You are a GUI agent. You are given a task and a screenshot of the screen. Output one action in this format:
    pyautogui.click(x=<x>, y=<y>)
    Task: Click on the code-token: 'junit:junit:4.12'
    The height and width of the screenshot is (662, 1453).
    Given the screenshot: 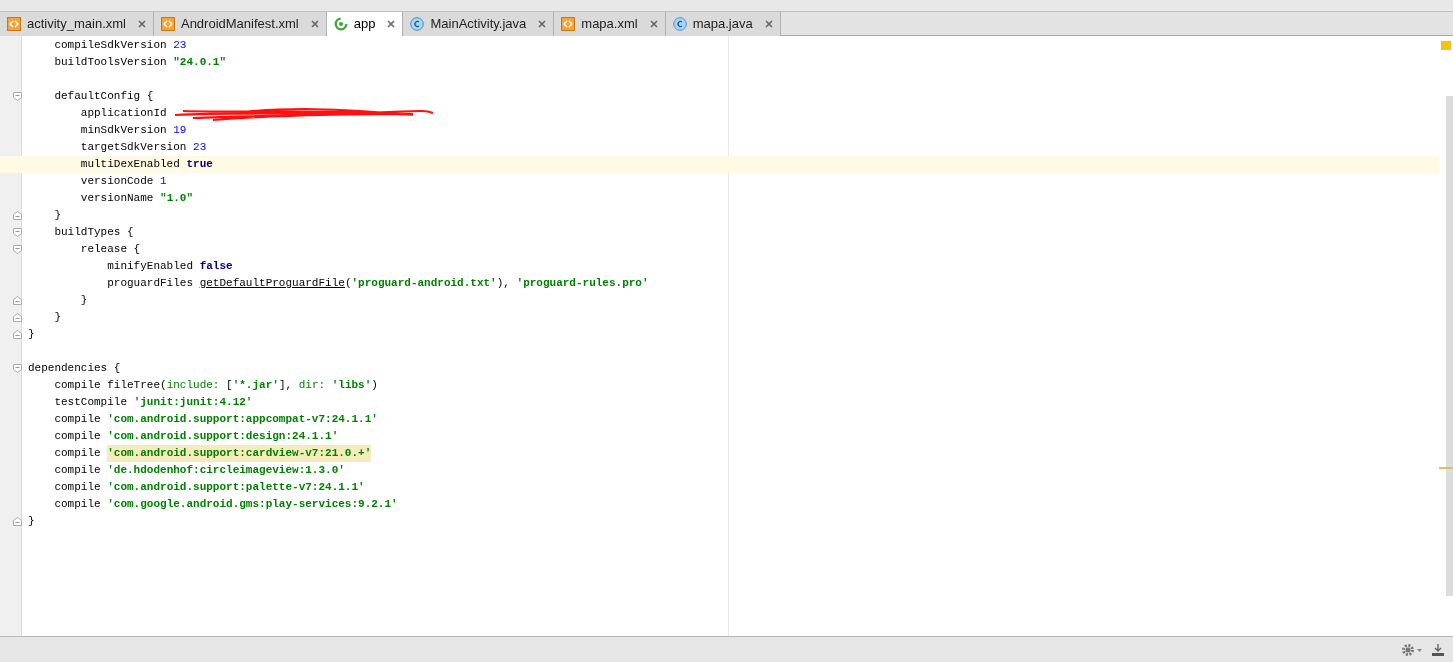 What is the action you would take?
    pyautogui.click(x=193, y=403)
    